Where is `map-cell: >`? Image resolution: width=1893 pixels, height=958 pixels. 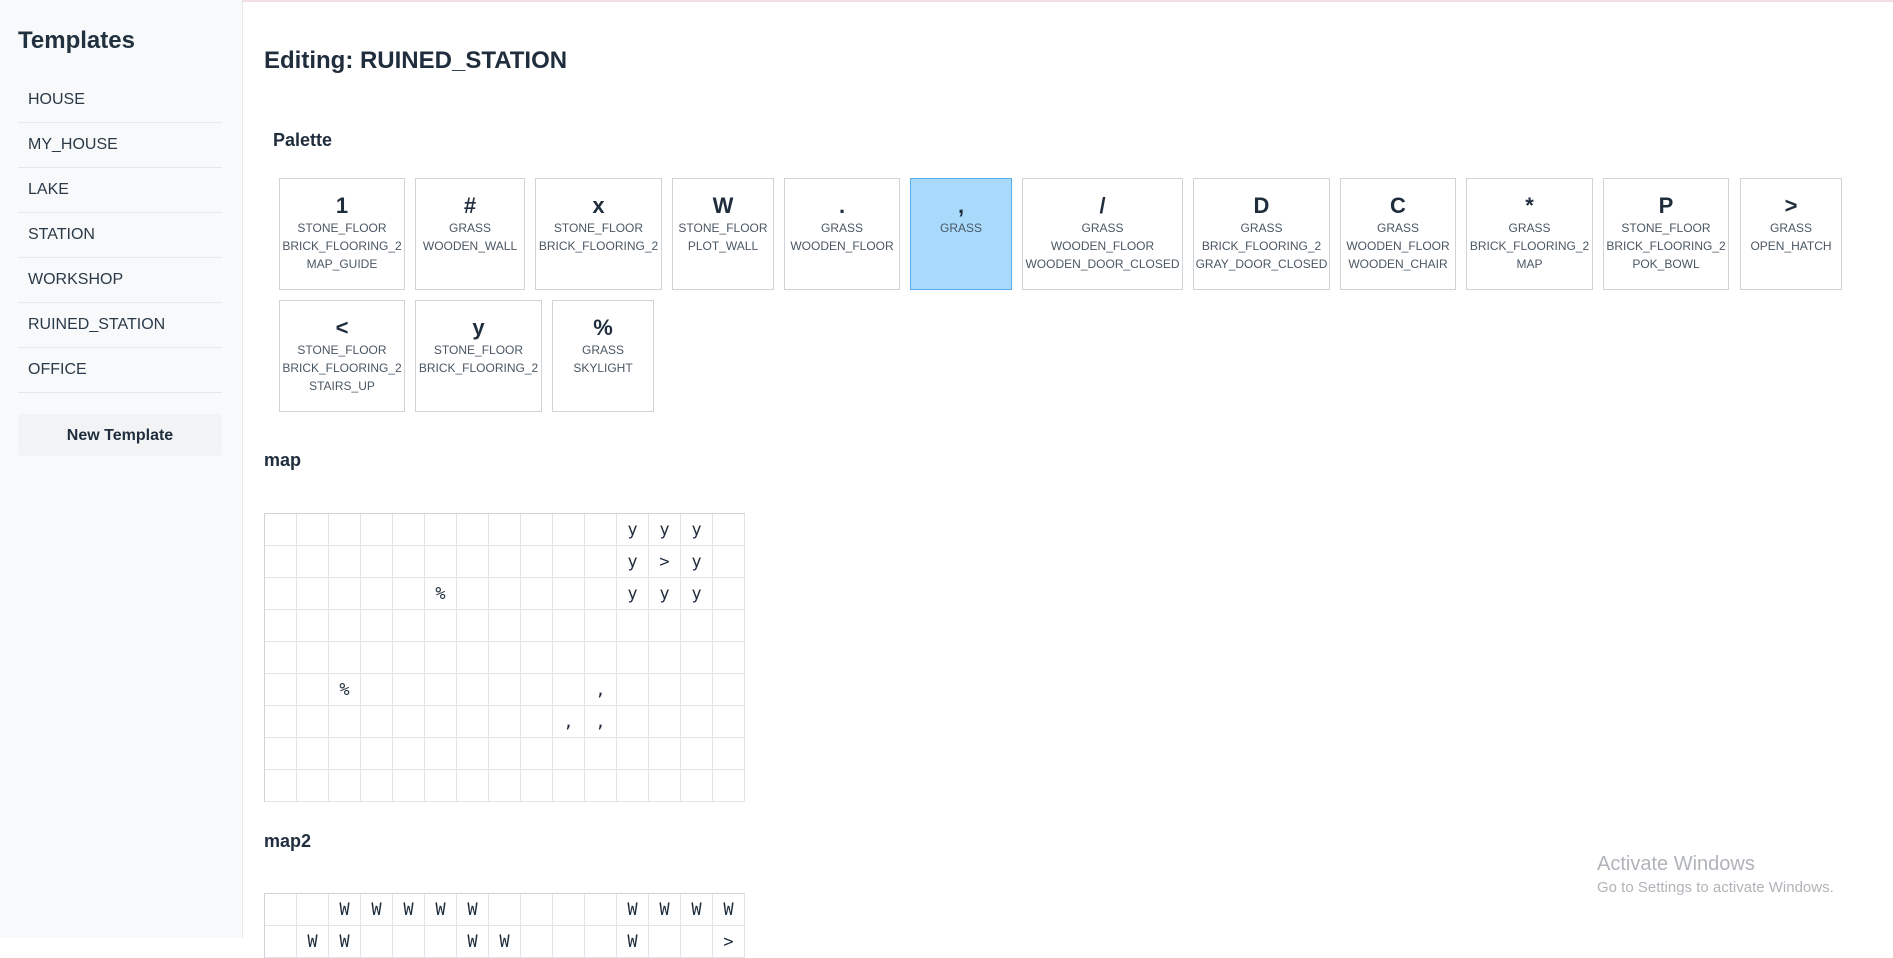 map-cell: > is located at coordinates (665, 562).